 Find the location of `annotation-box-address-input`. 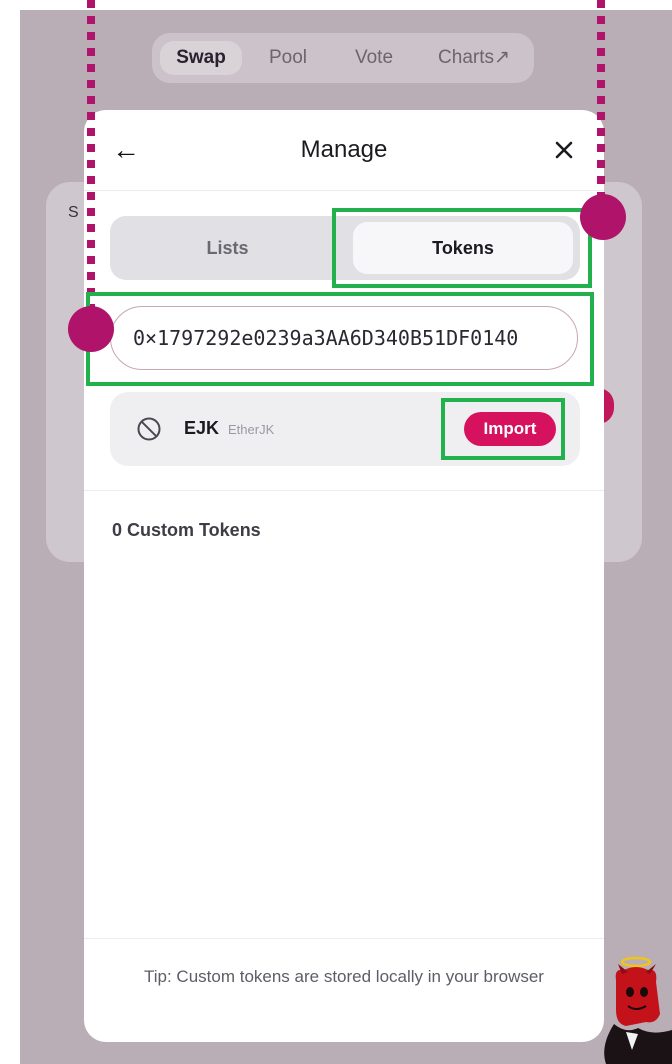

annotation-box-address-input is located at coordinates (340, 339).